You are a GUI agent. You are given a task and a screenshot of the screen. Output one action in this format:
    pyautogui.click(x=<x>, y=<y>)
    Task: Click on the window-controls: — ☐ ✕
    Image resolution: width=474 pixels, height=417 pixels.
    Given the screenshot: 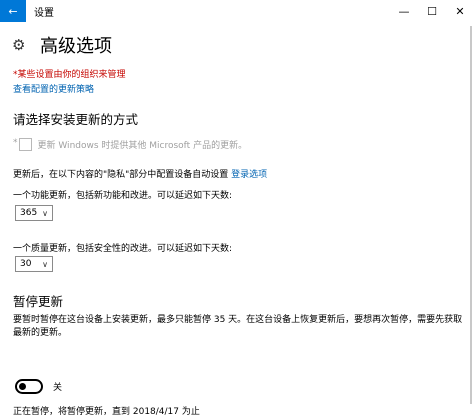 What is the action you would take?
    pyautogui.click(x=432, y=11)
    